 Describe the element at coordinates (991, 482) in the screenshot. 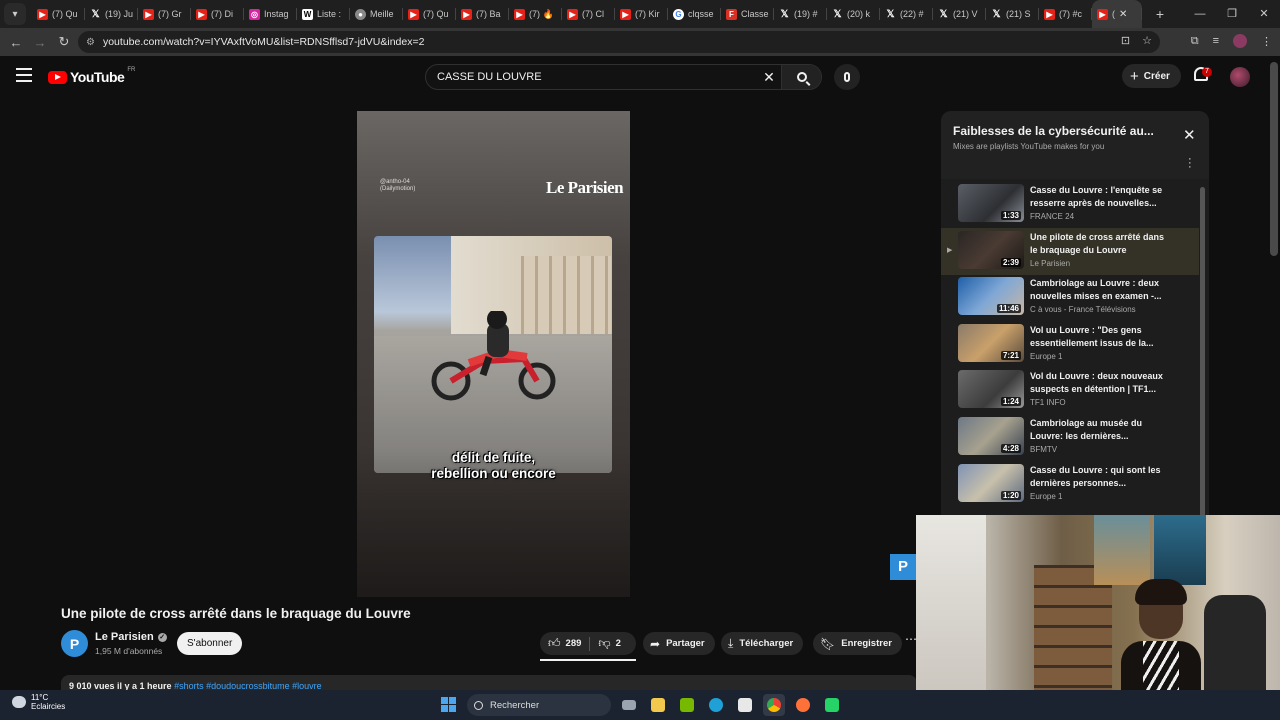

I see `playlist-thumbnail: 1:20` at that location.